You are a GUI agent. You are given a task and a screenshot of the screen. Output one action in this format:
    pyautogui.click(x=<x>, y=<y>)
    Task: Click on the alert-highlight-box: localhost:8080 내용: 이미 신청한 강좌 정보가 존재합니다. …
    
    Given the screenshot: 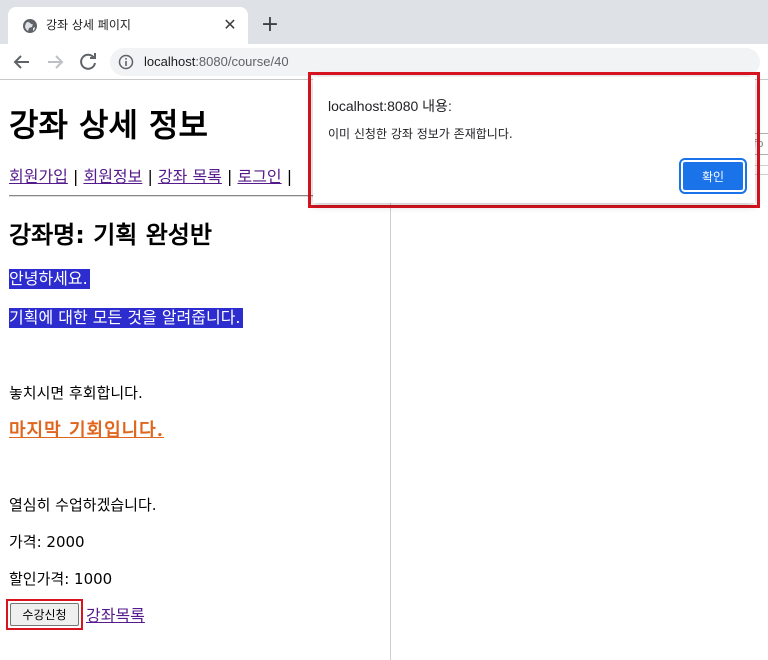 What is the action you would take?
    pyautogui.click(x=534, y=140)
    